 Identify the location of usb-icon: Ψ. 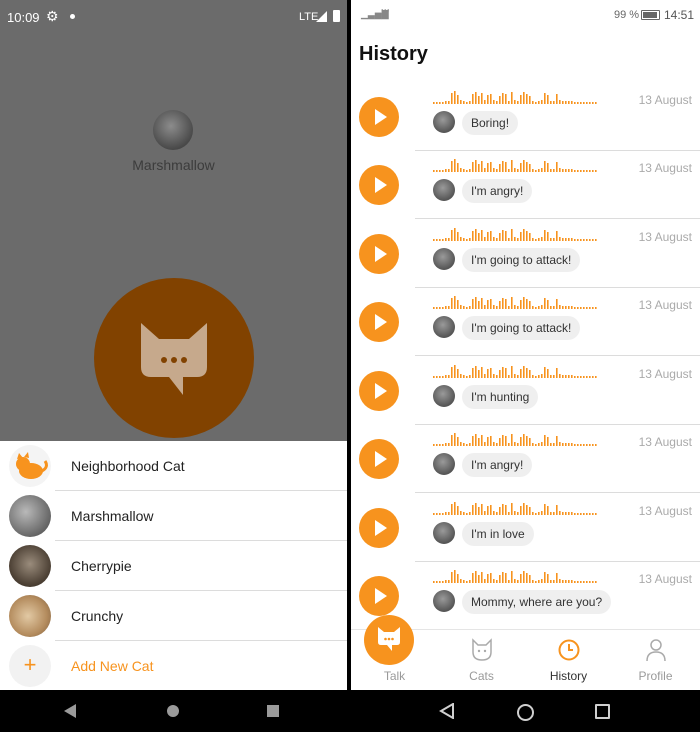
(385, 13).